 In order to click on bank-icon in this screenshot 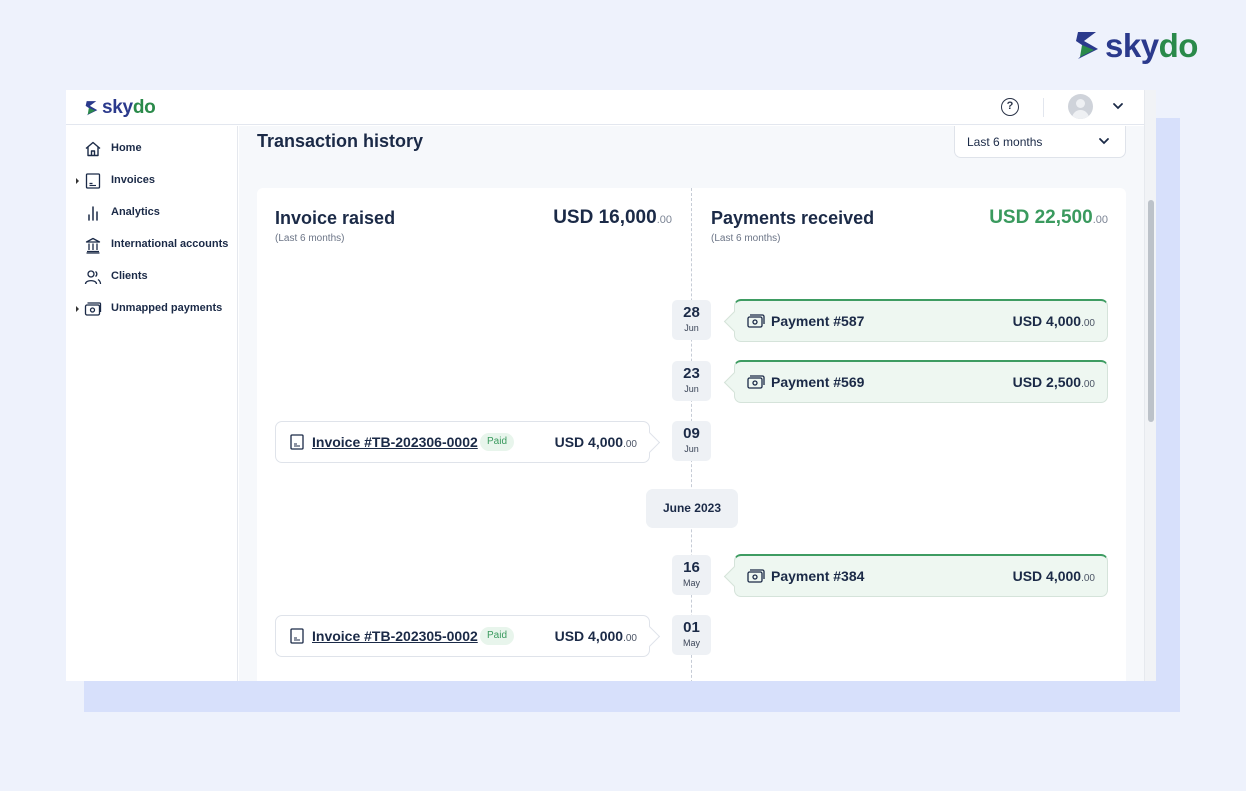, I will do `click(93, 245)`.